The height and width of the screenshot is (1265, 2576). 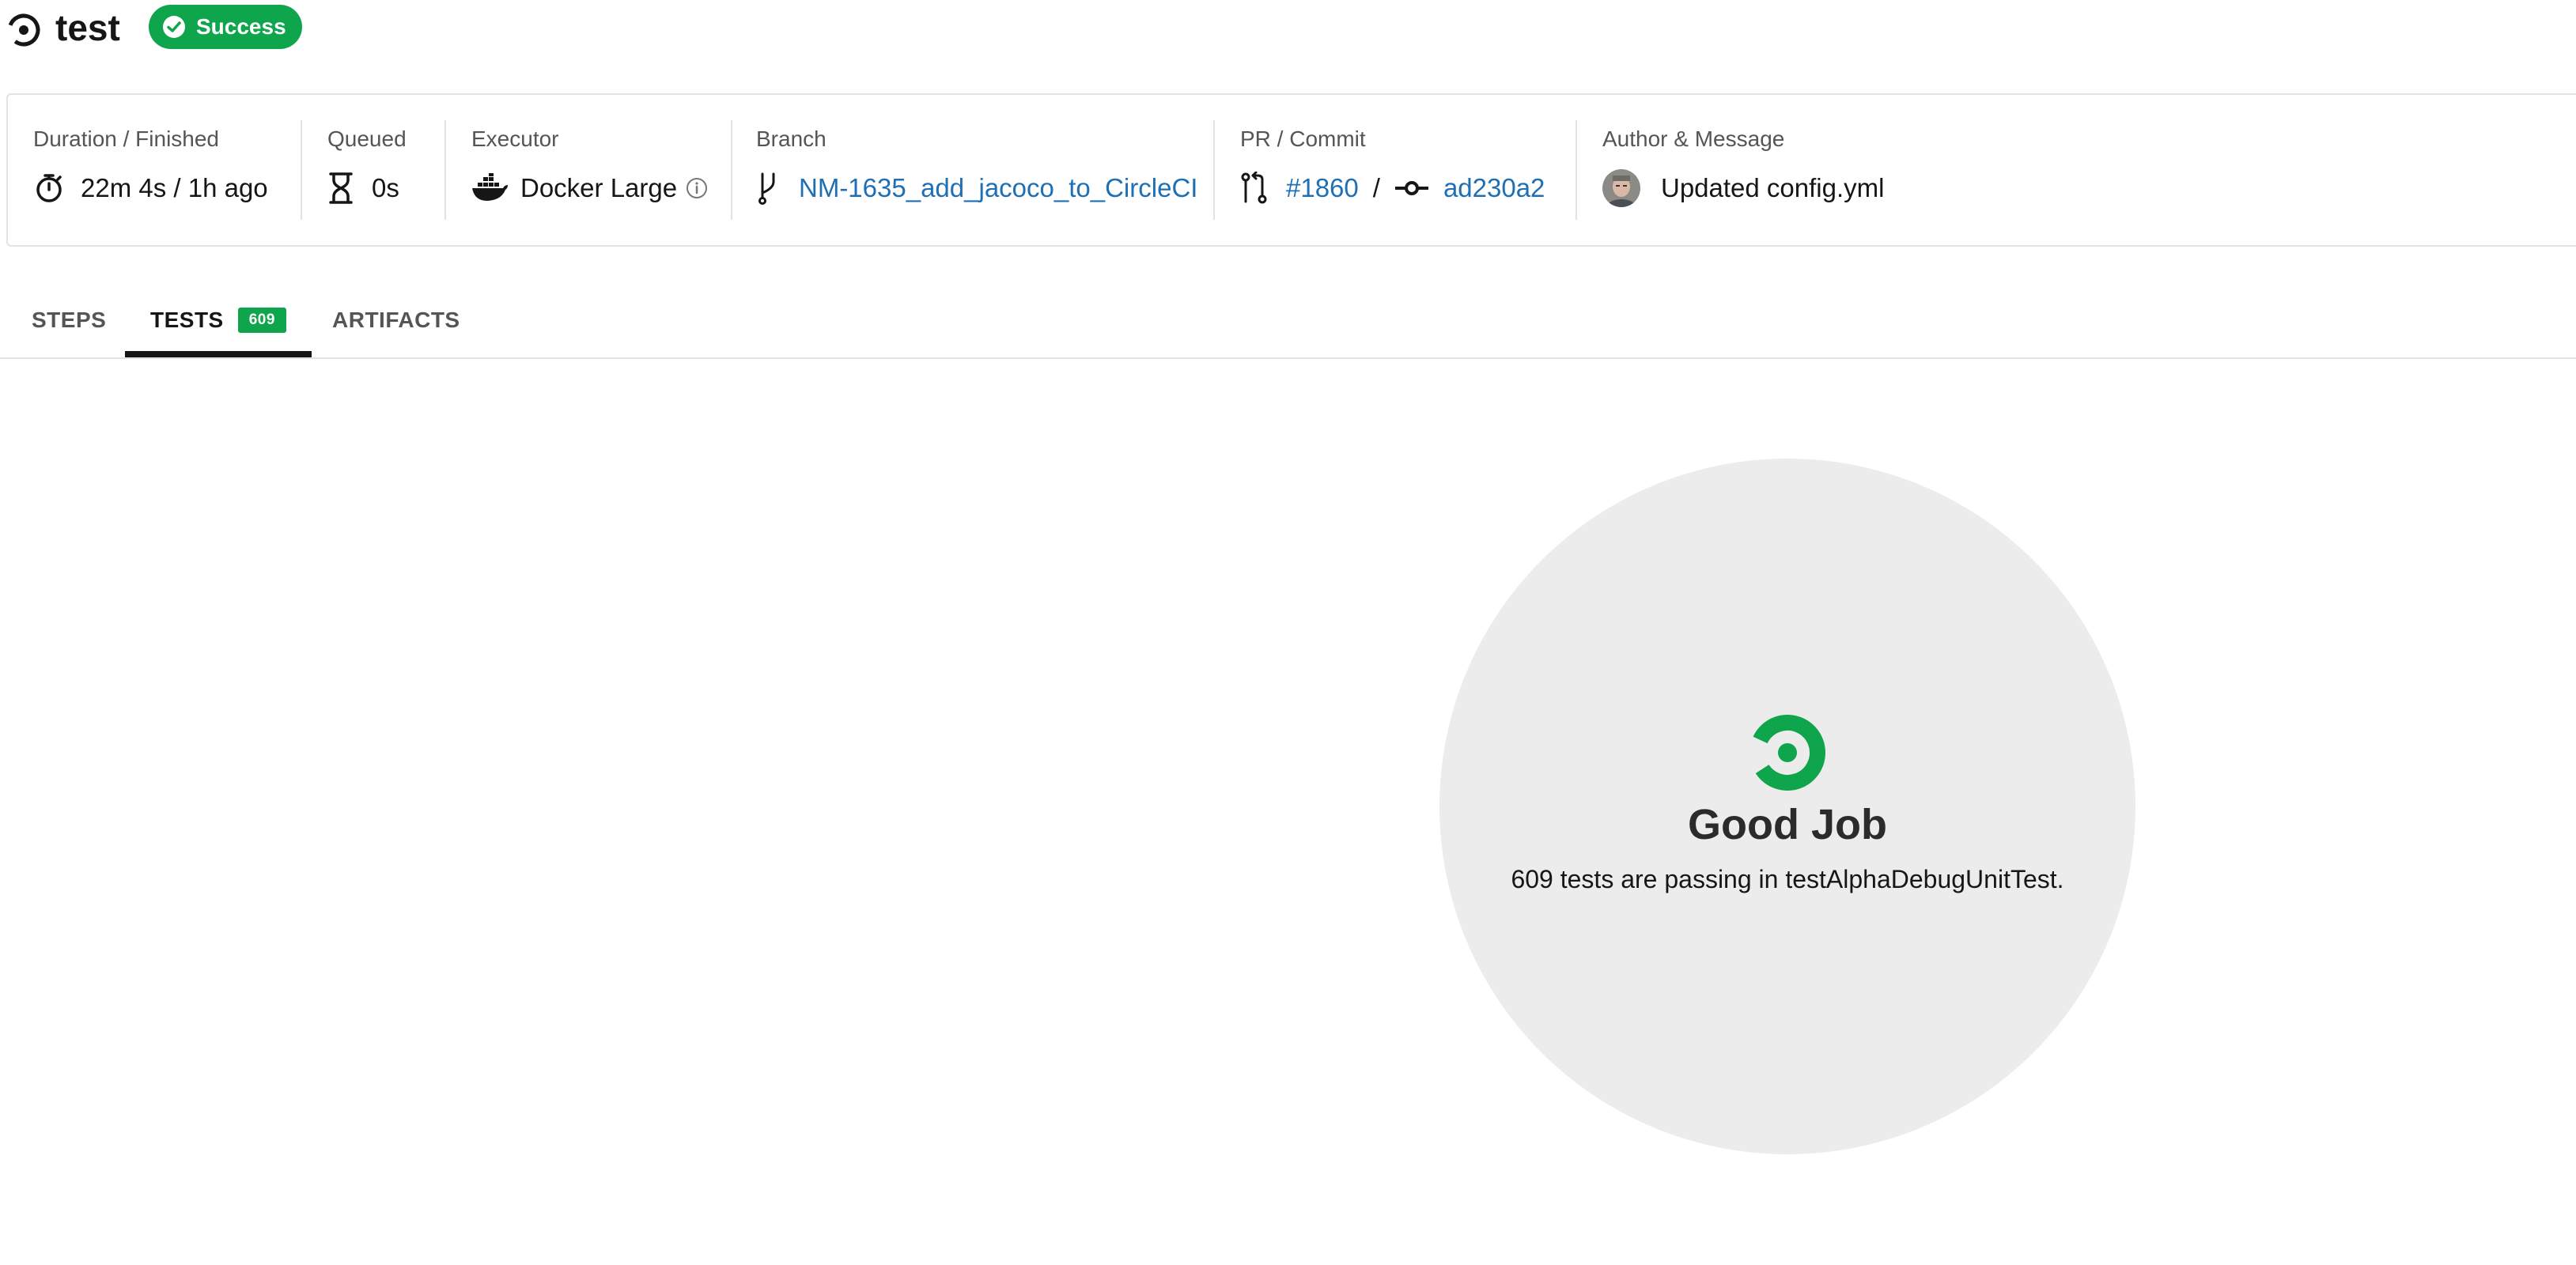 I want to click on info-icon, so click(x=697, y=188).